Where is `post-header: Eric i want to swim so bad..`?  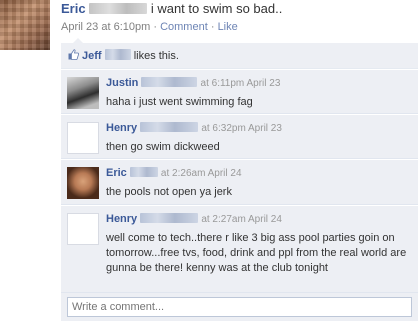 post-header: Eric i want to swim so bad.. is located at coordinates (240, 9).